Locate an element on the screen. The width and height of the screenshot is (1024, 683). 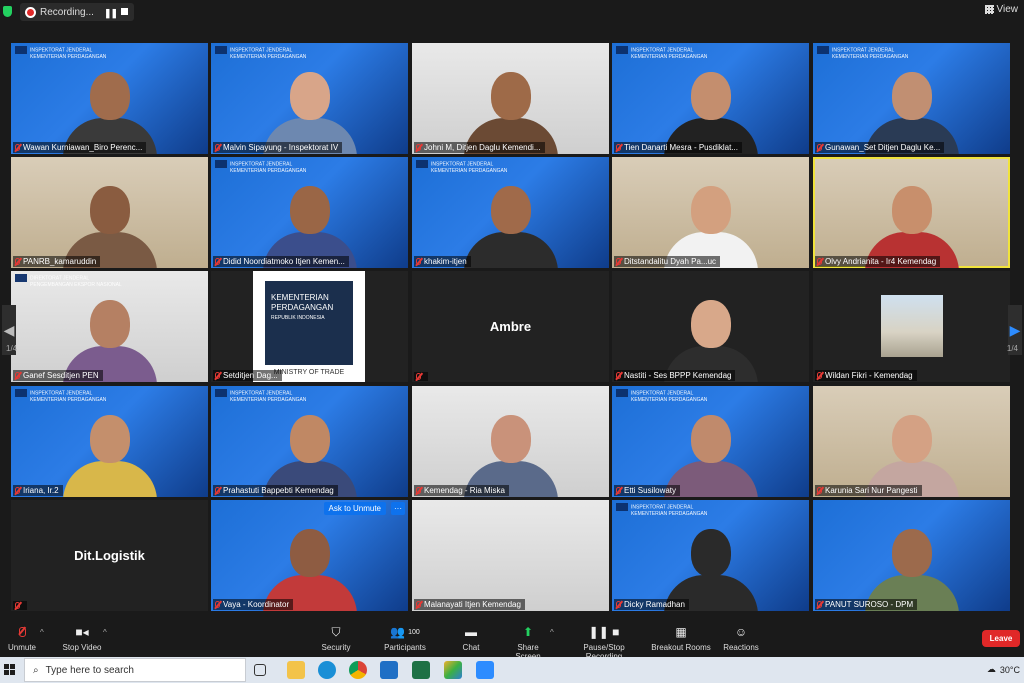
participant-tile: Nastiti - Ses BPPP Kemendag is located at coordinates (710, 326).